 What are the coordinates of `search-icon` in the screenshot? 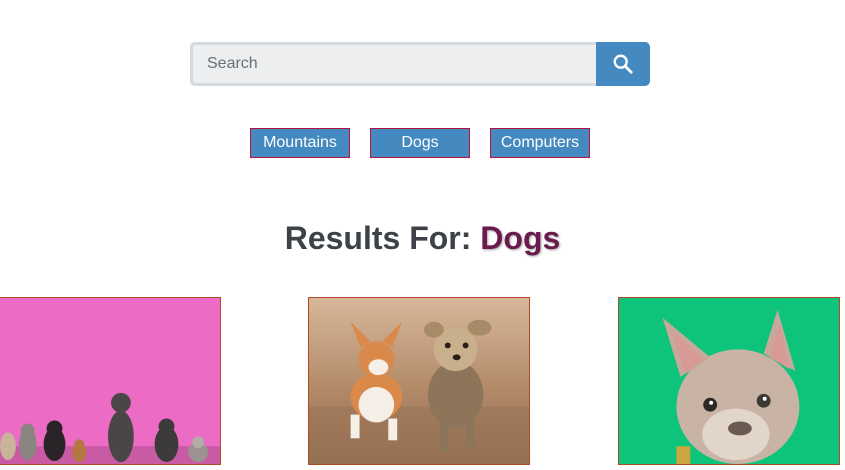 It's located at (623, 64).